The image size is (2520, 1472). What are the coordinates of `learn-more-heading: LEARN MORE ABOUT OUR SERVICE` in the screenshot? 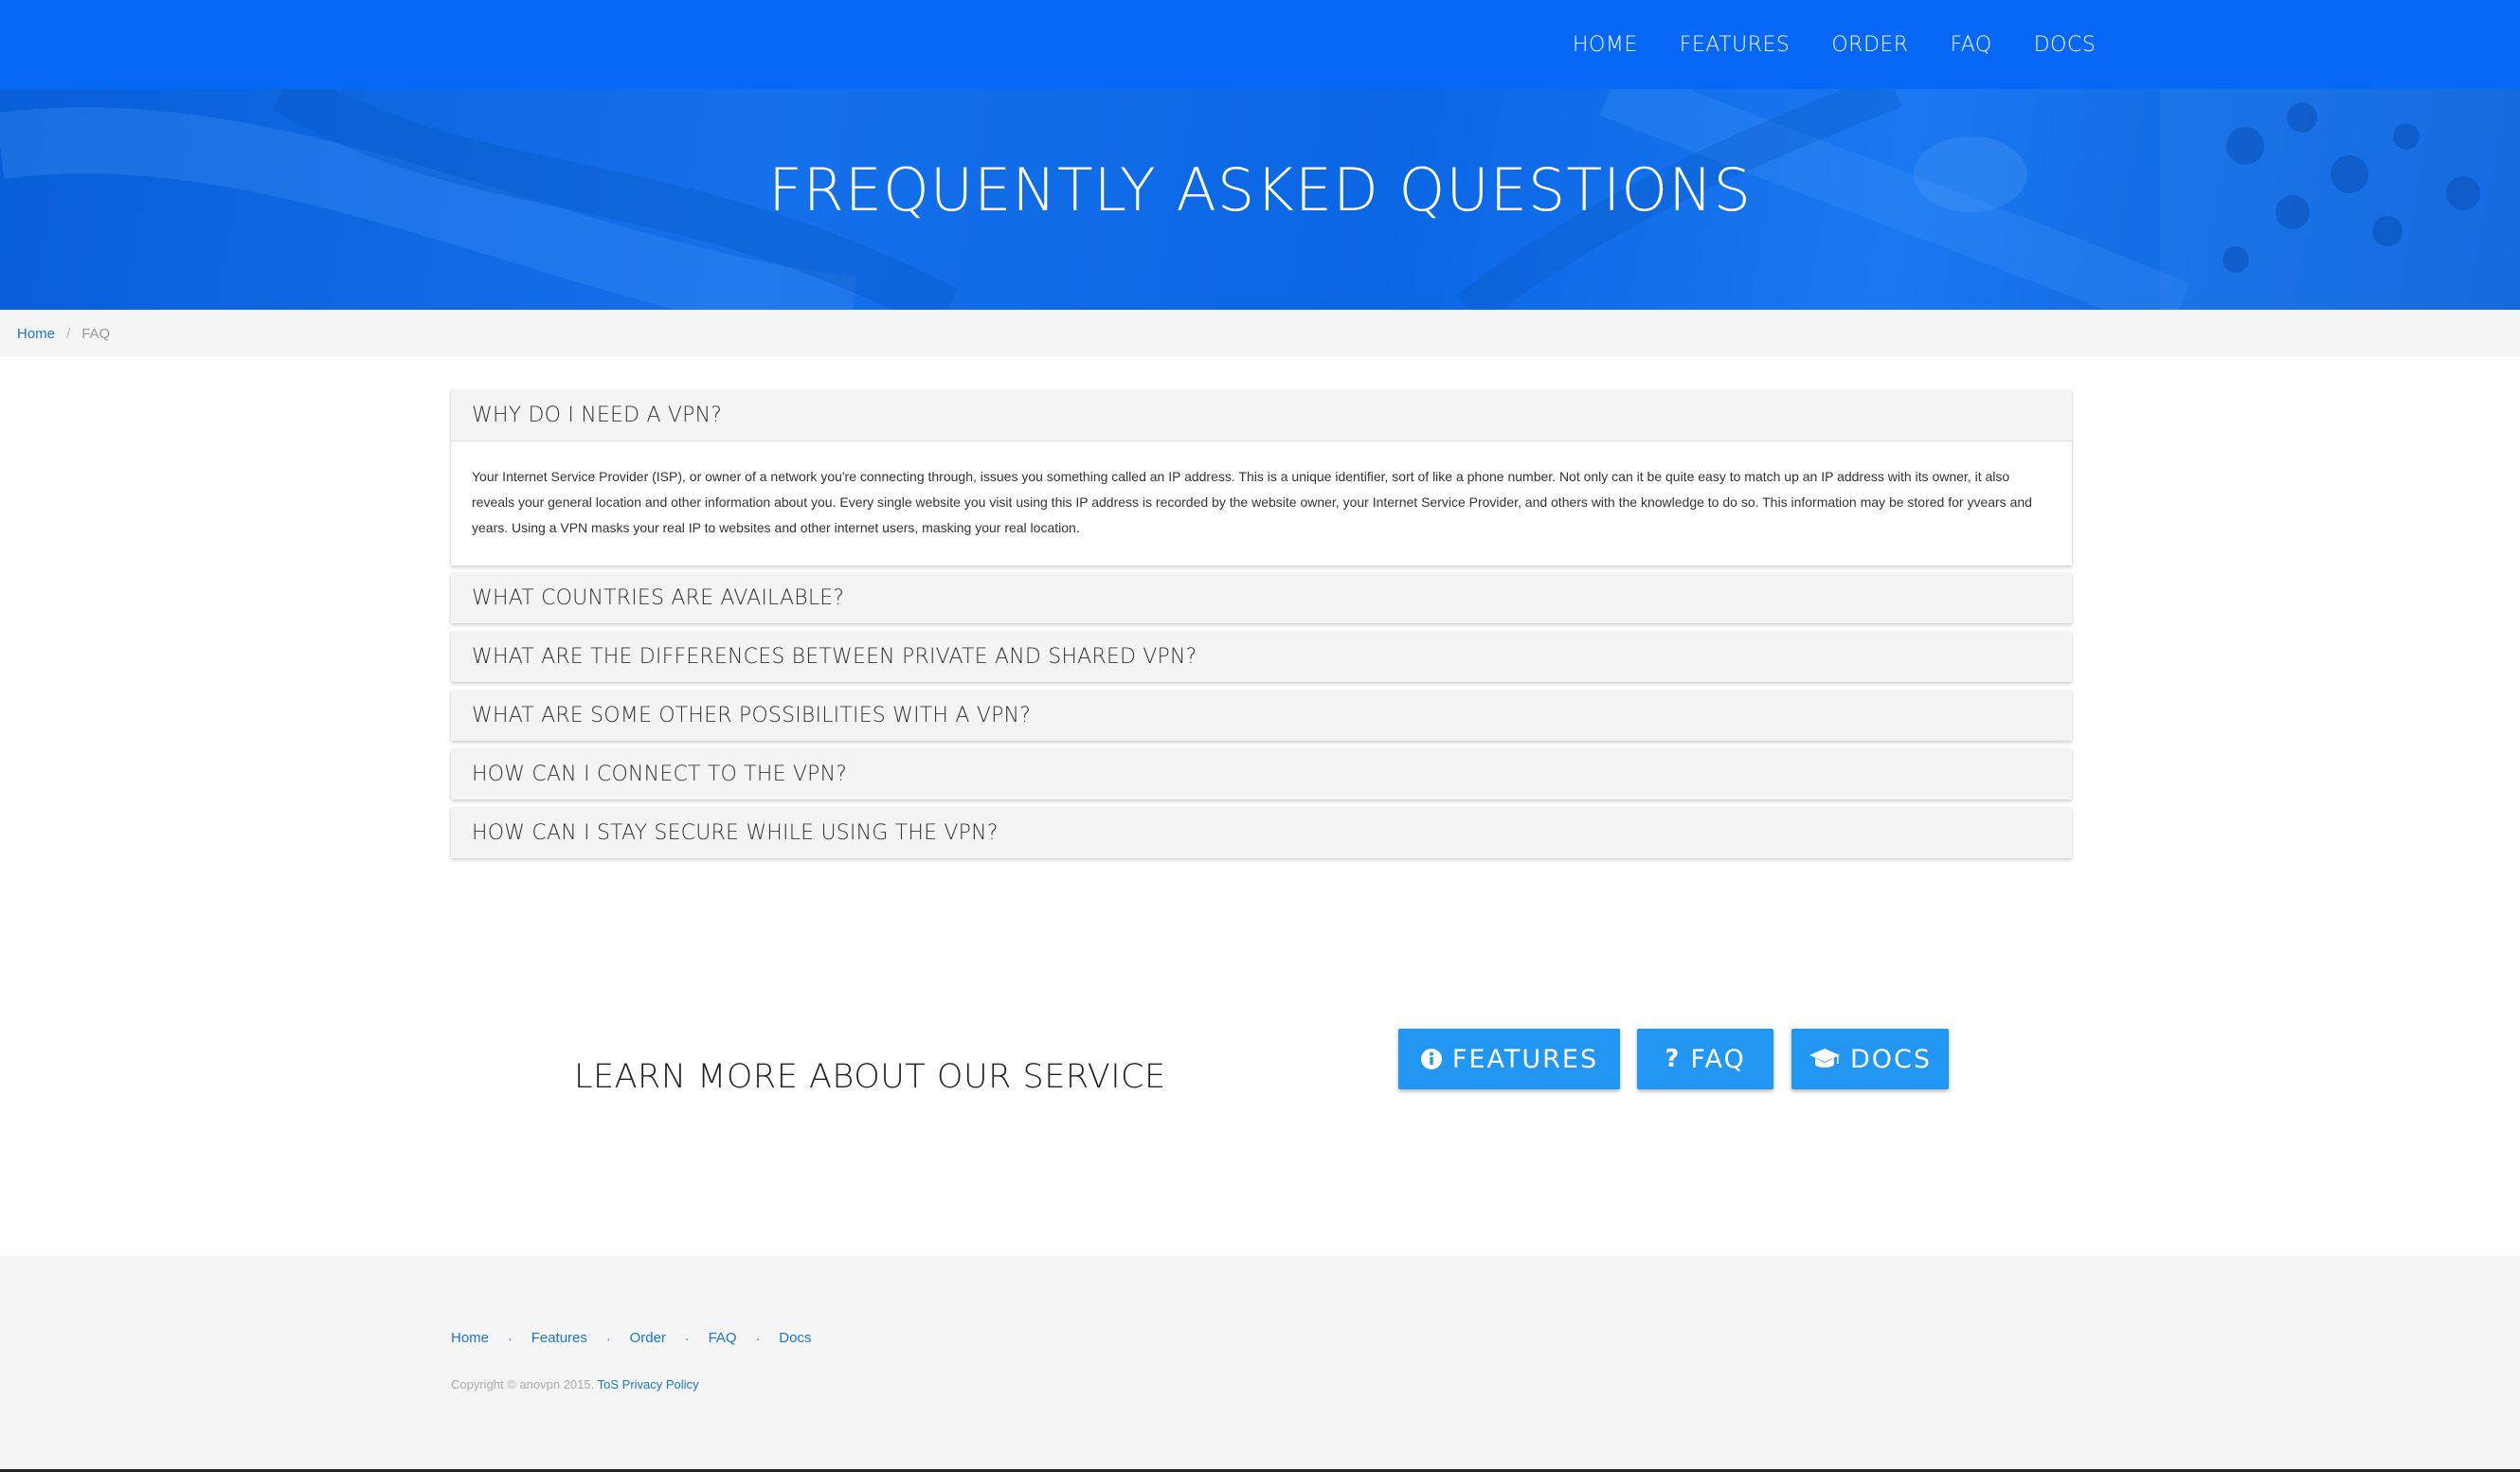 It's located at (870, 1077).